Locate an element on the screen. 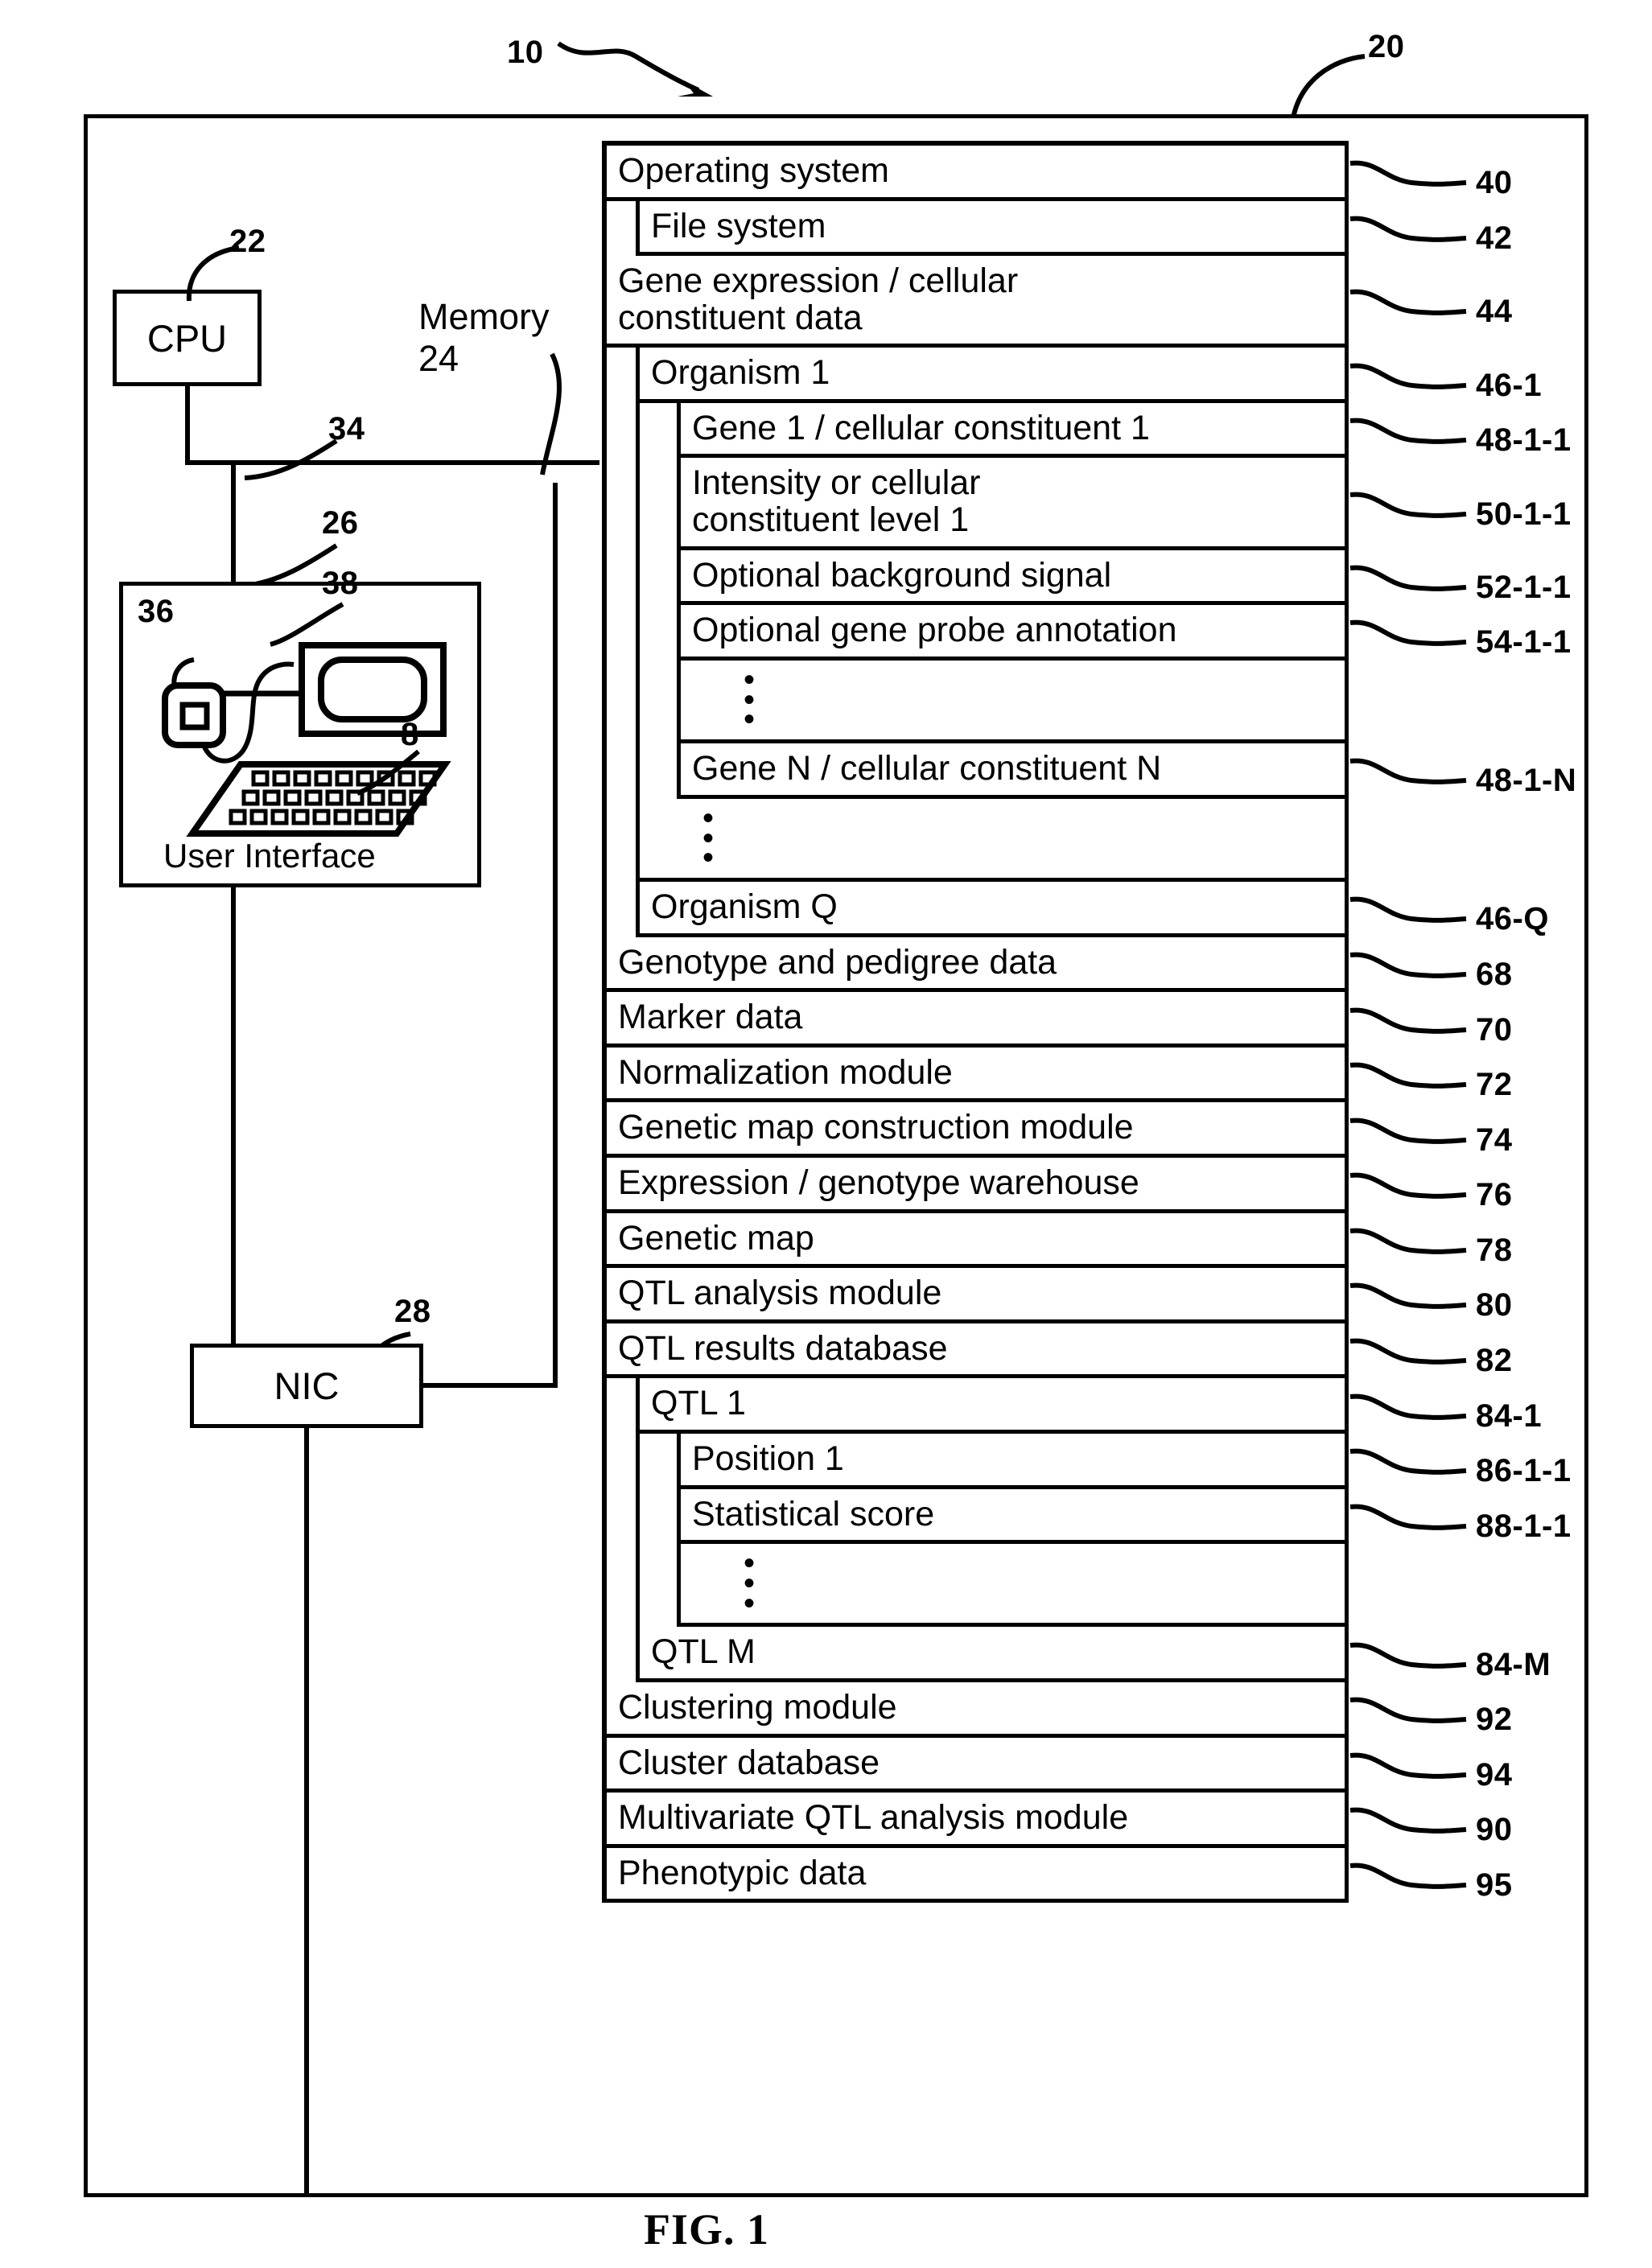 This screenshot has height=2268, width=1652. memory-row-label: QTL M is located at coordinates (703, 1652).